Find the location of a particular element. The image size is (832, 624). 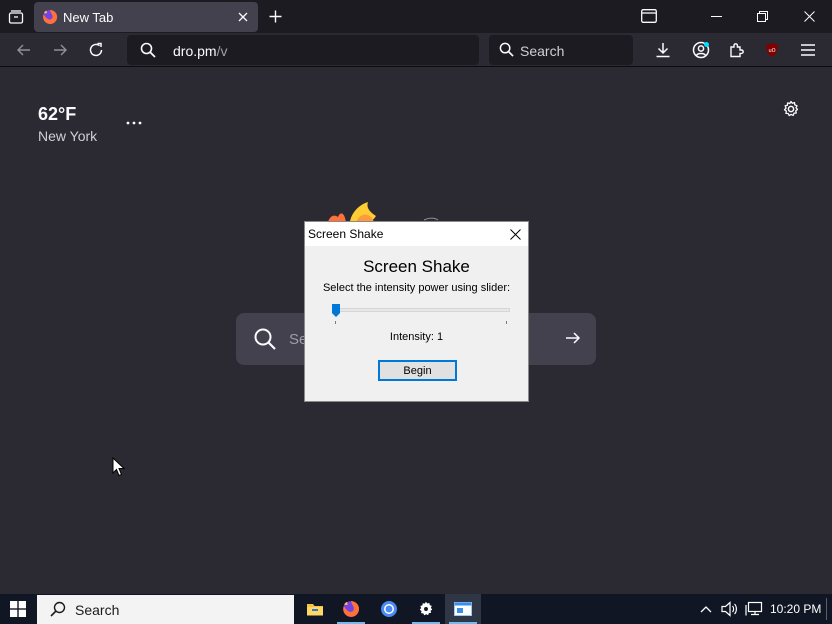

gear-icon is located at coordinates (791, 108).